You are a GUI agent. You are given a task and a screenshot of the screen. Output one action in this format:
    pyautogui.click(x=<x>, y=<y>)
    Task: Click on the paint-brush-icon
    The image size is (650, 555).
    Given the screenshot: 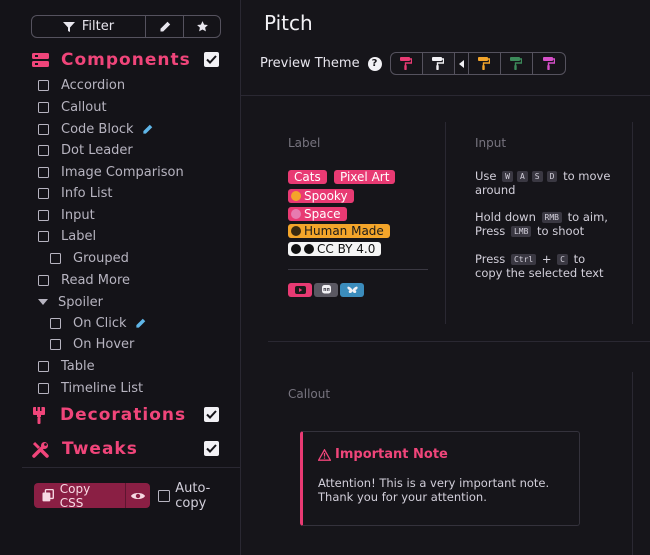 What is the action you would take?
    pyautogui.click(x=39, y=415)
    